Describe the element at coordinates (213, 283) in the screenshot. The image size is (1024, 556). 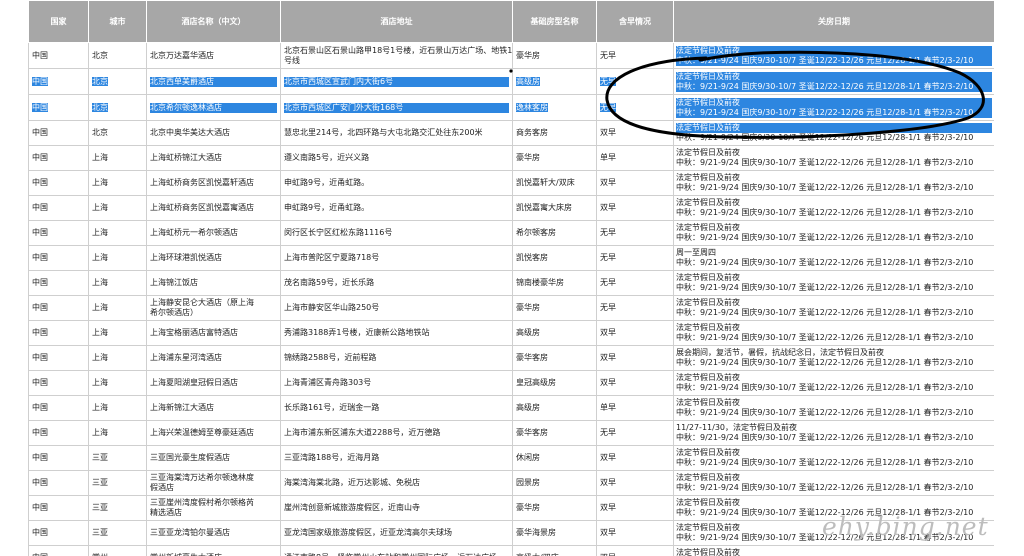
I see `cell-hotel-name: 上海锦江饭店` at that location.